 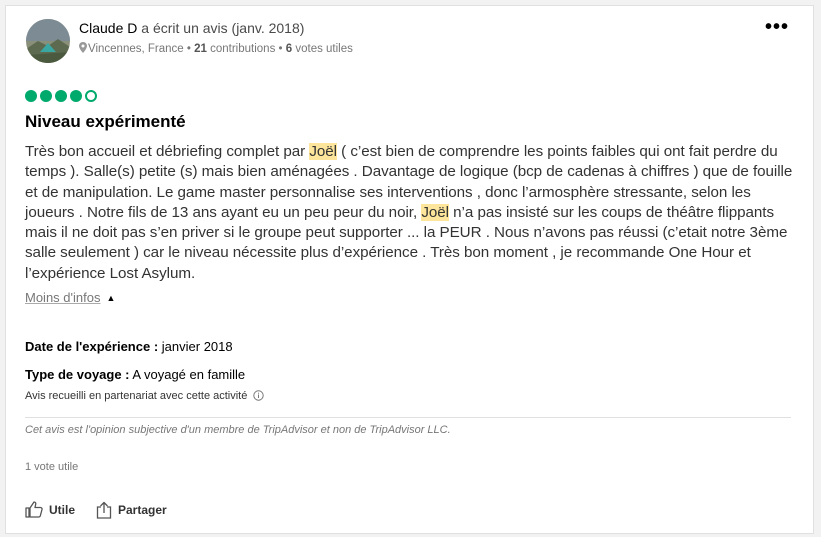 What do you see at coordinates (91, 96) in the screenshot?
I see `rating-bubble-empty` at bounding box center [91, 96].